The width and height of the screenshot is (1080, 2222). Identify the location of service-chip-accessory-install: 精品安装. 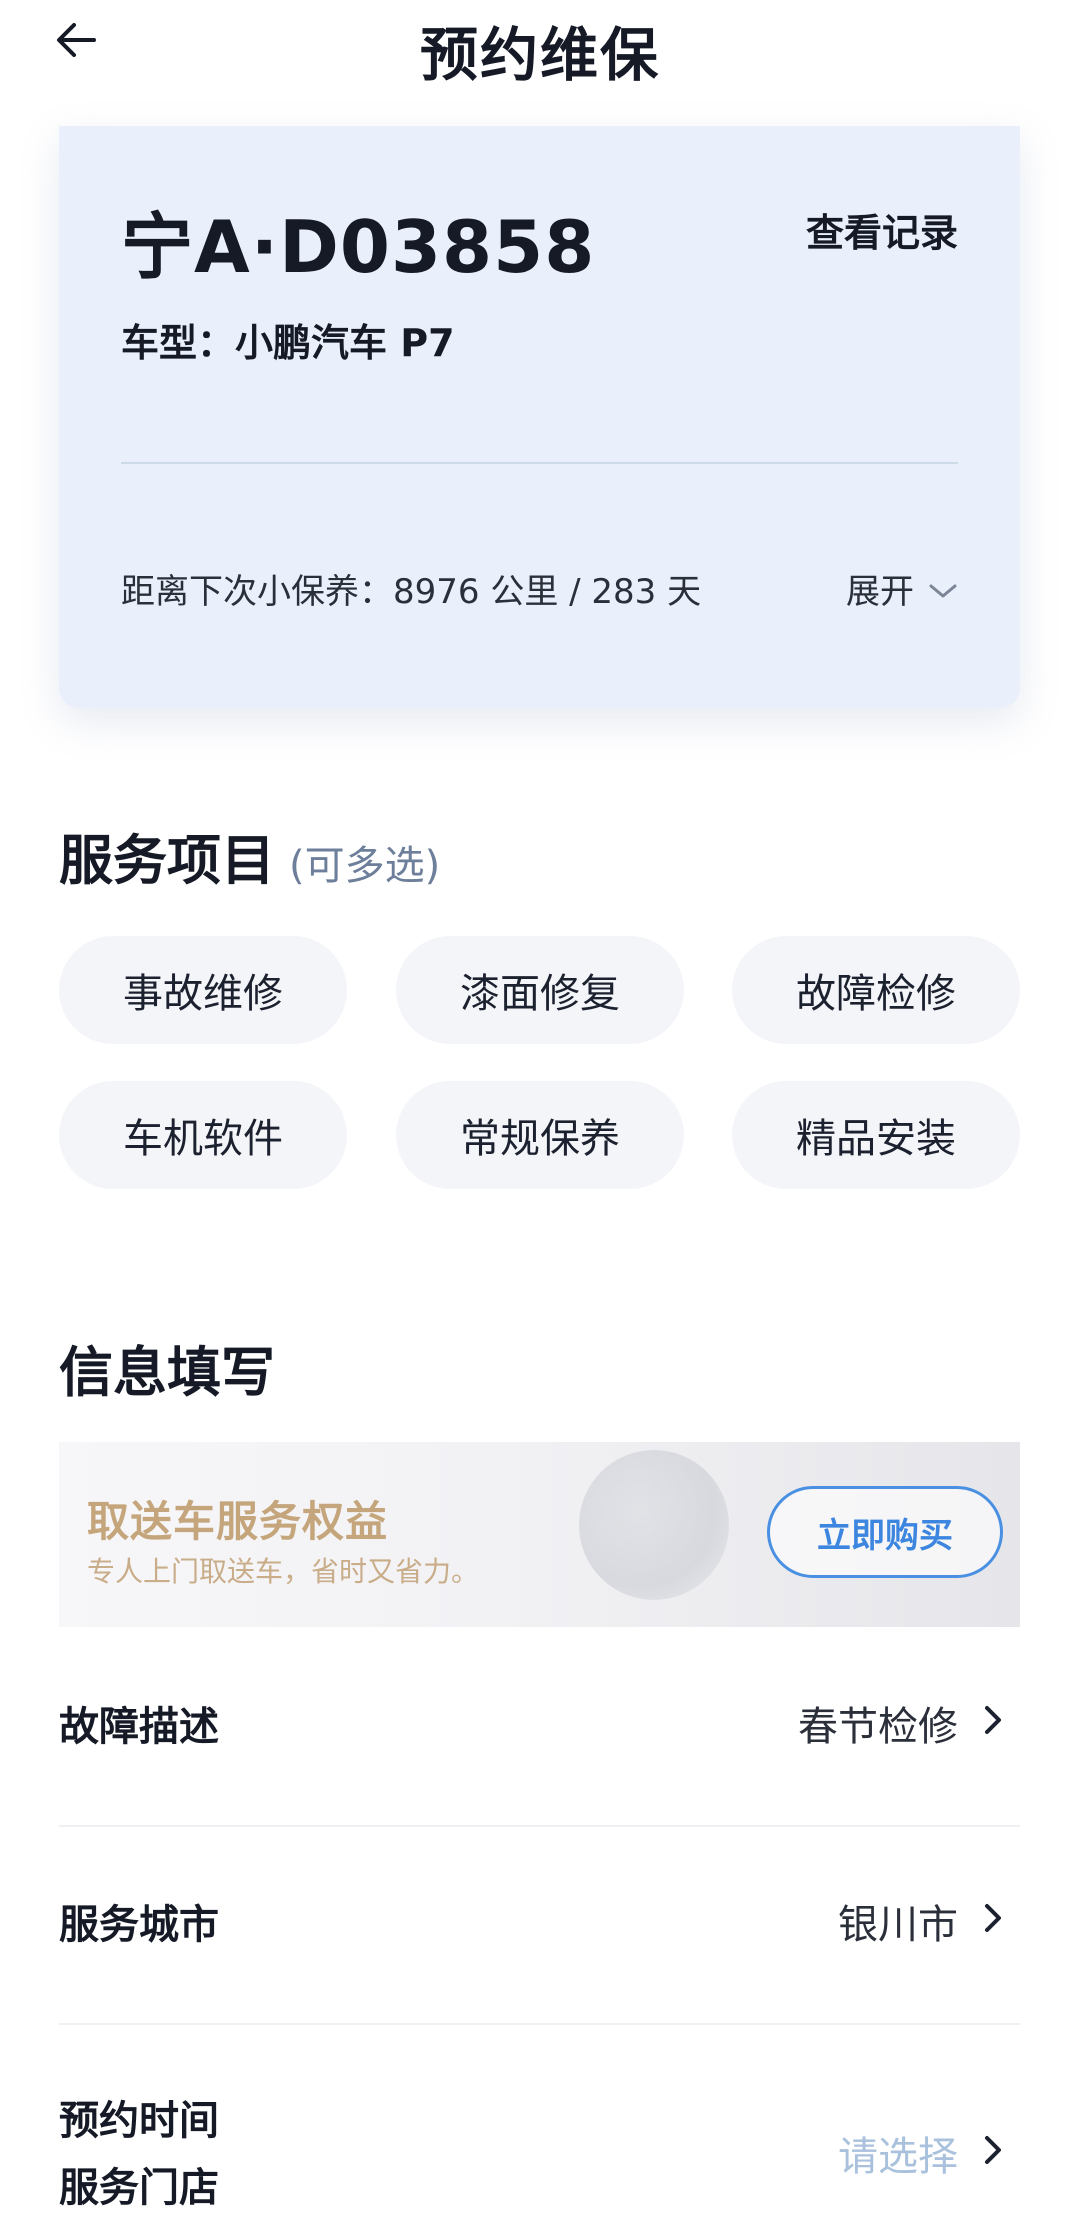
(876, 1135).